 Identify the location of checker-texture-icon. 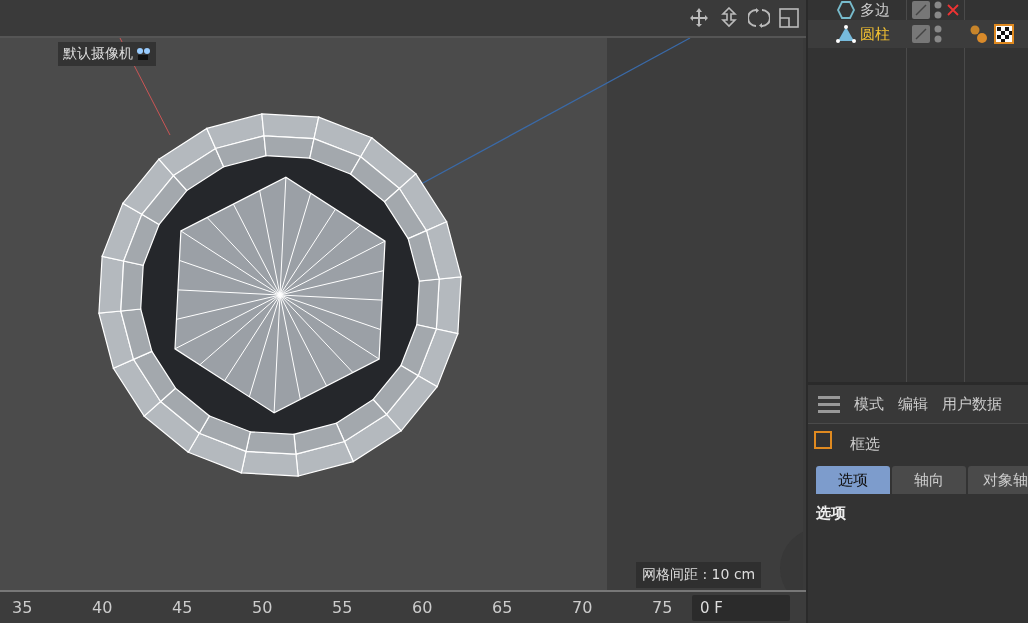
(1004, 34).